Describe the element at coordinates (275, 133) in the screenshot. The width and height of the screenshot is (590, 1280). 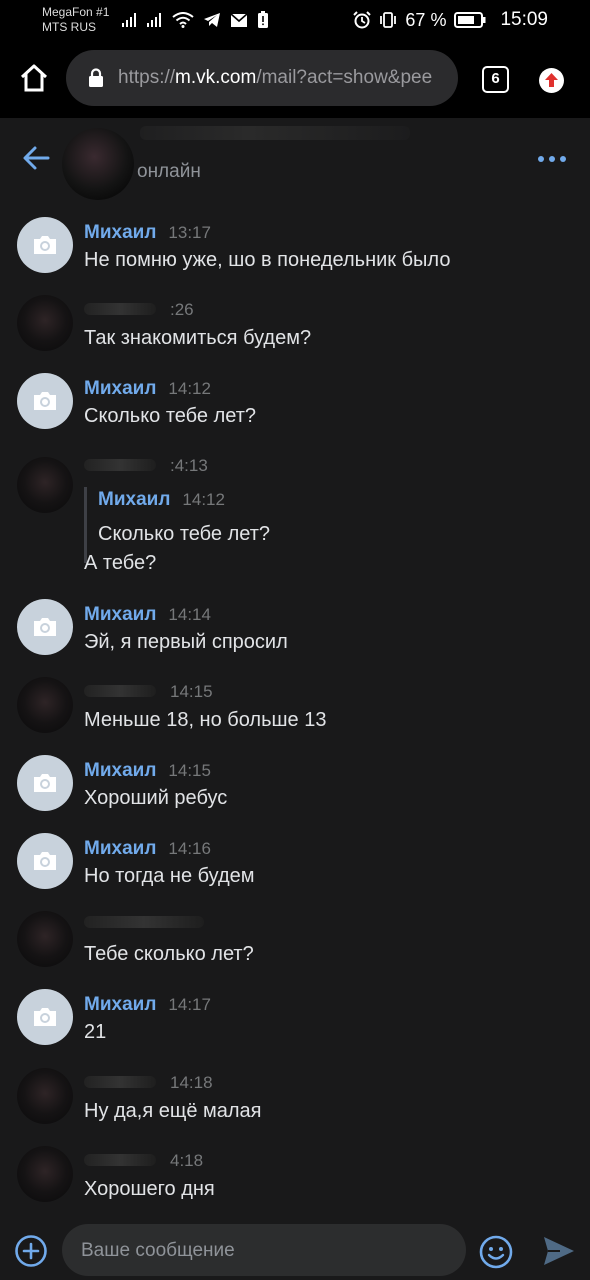
I see `contact-name-redacted` at that location.